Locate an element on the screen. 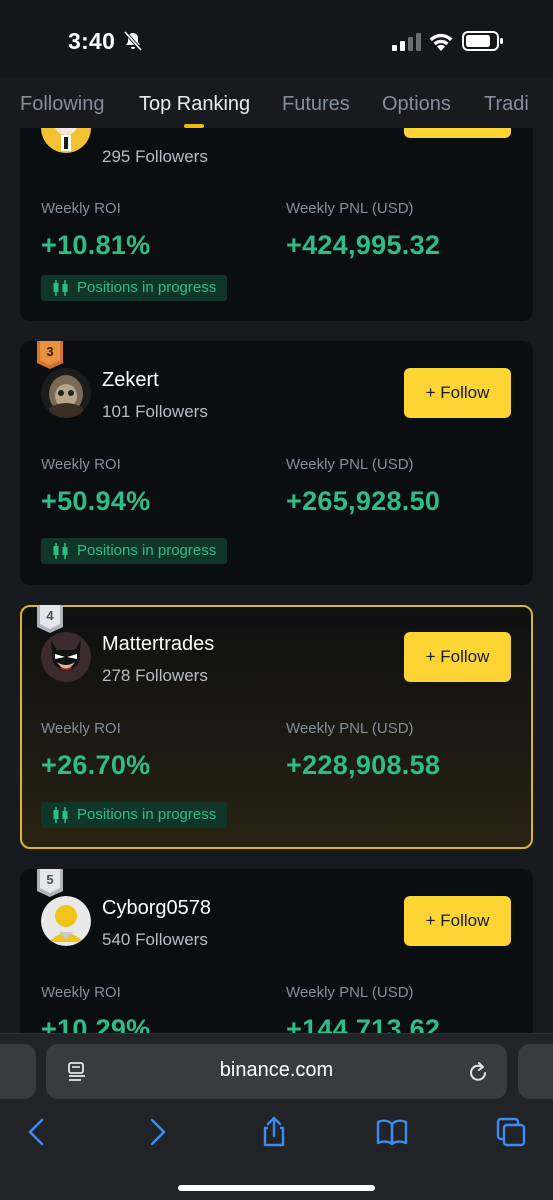 The image size is (553, 1200). weekly-roi-value: +10.81% is located at coordinates (96, 245).